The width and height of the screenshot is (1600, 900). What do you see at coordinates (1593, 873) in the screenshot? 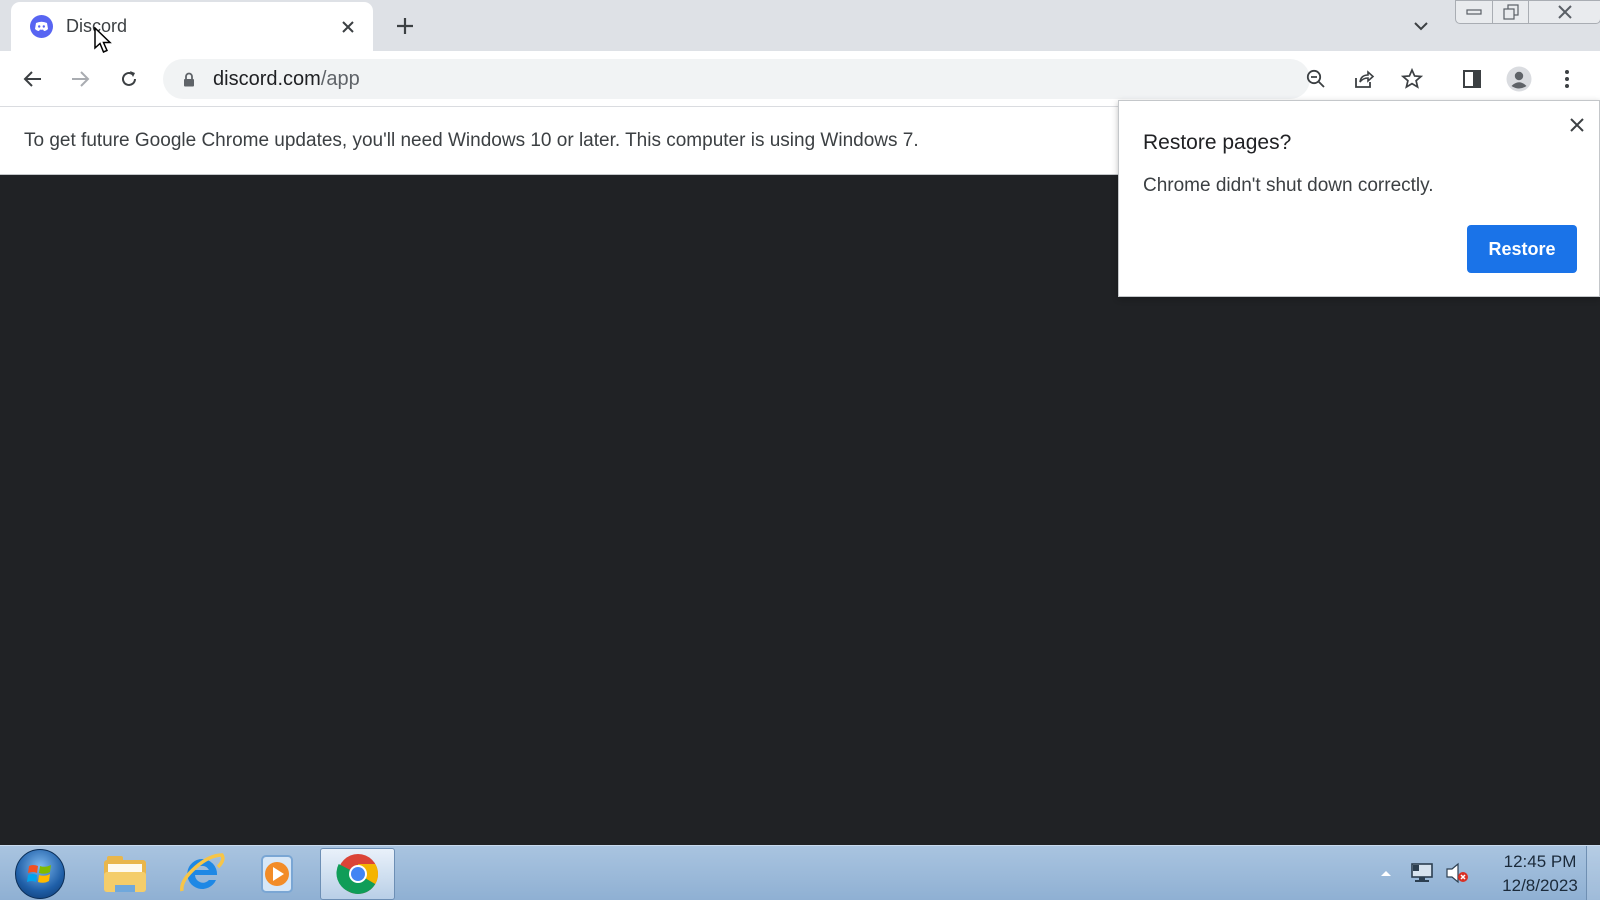
I see `show-desktop-button` at bounding box center [1593, 873].